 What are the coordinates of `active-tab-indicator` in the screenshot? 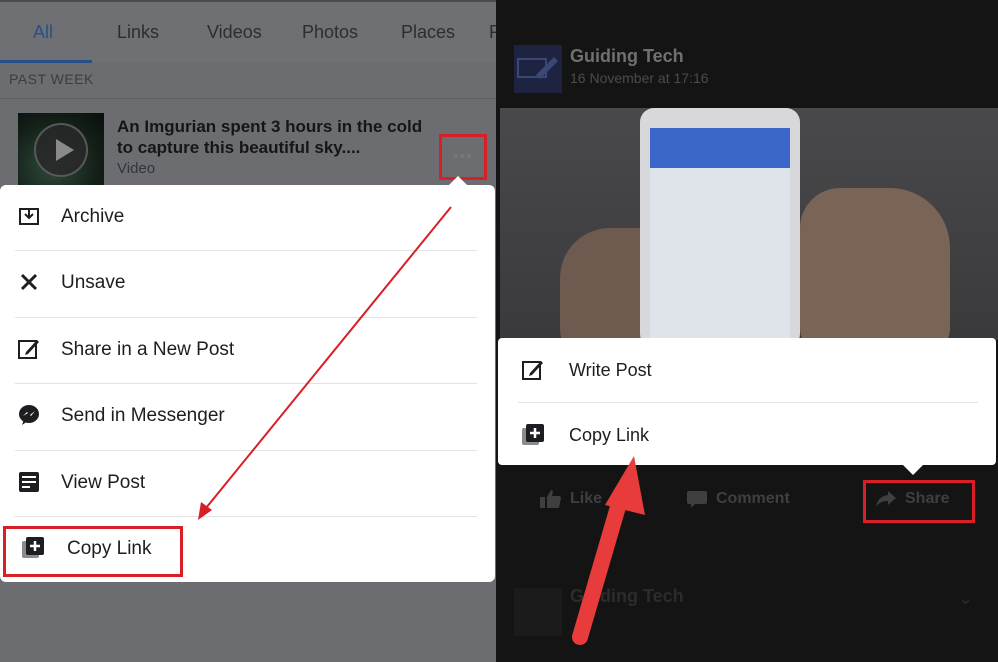 It's located at (46, 61).